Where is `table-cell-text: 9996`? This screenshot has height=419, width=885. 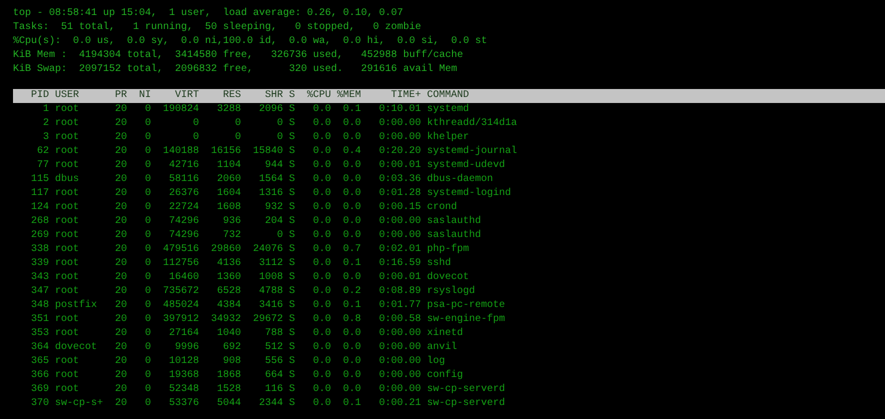 table-cell-text: 9996 is located at coordinates (186, 348).